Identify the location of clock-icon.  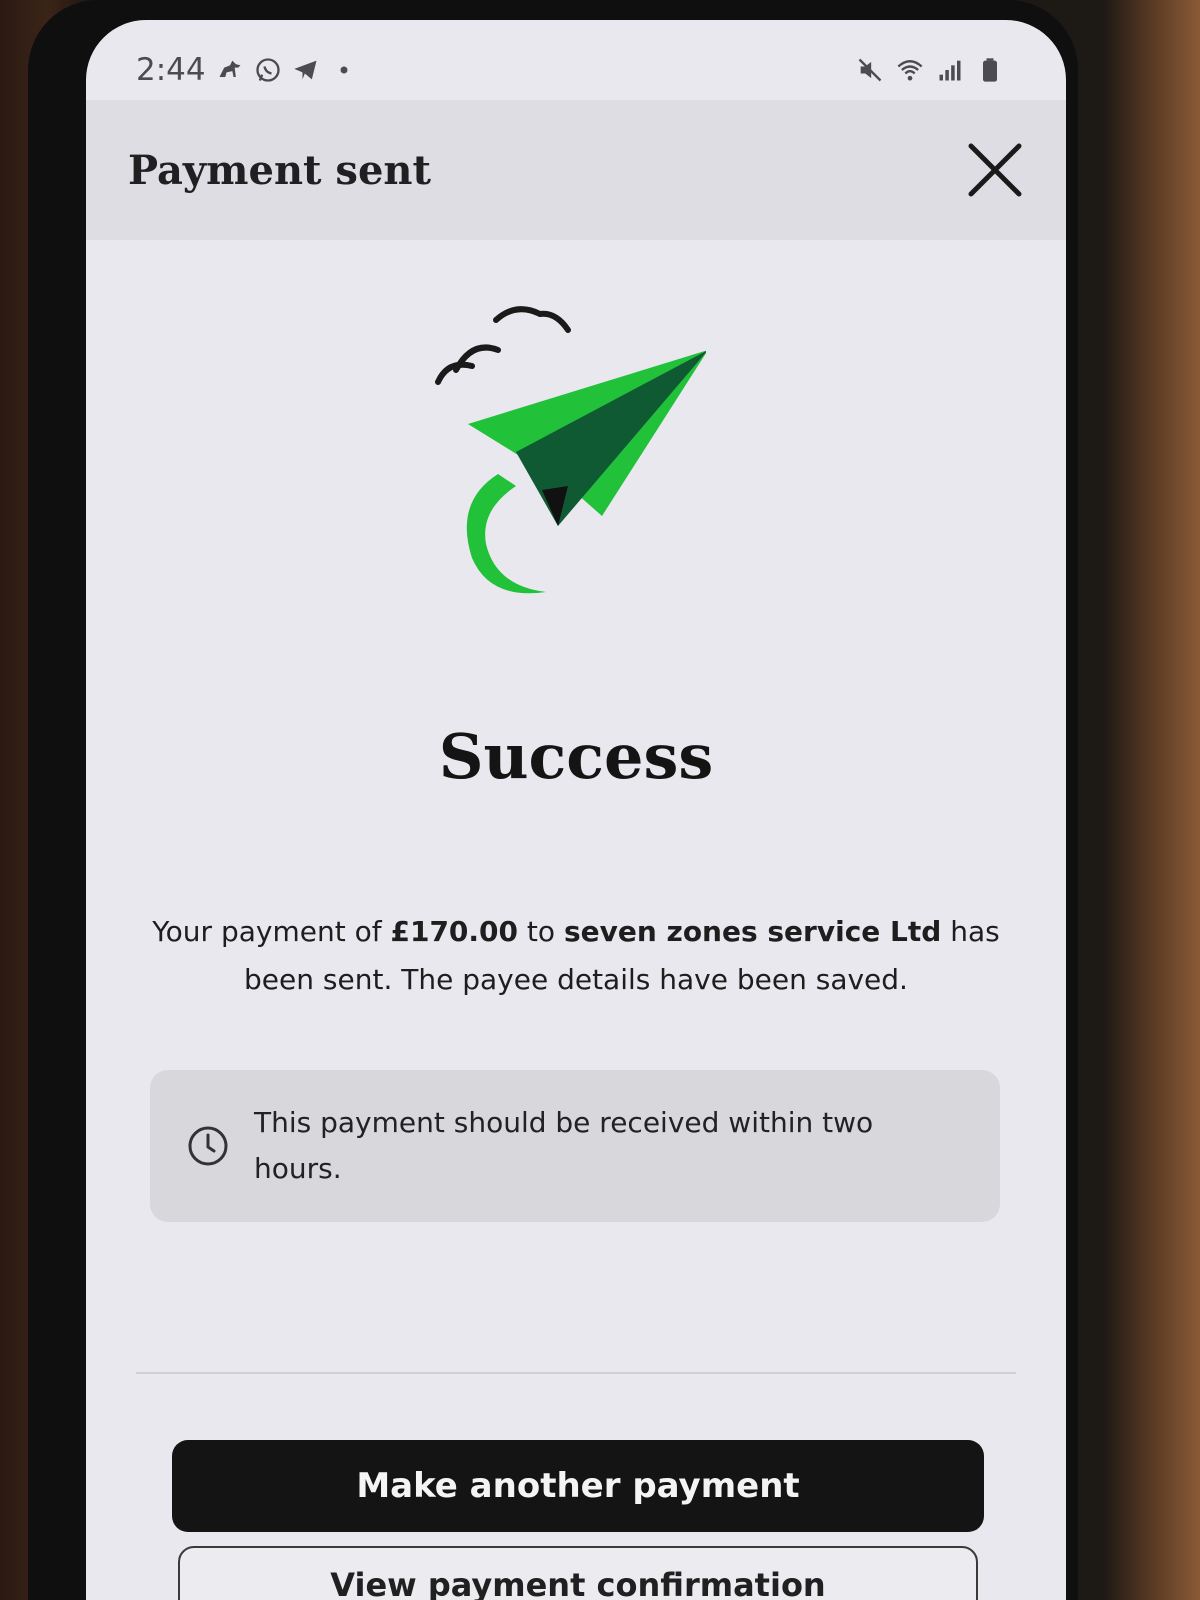
(208, 1146).